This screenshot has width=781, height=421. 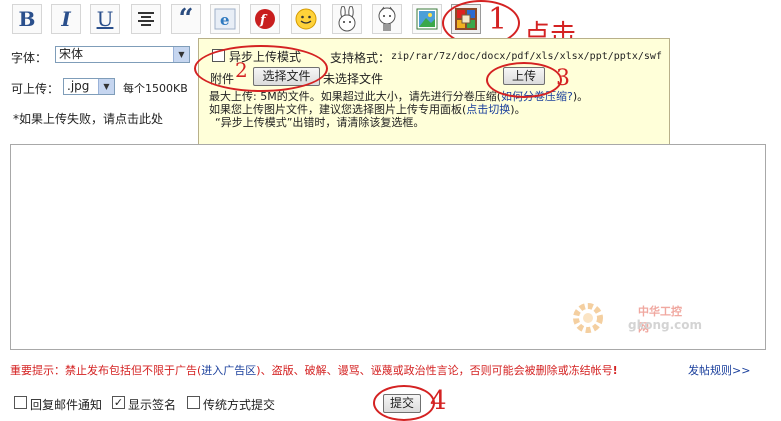 I want to click on italic-icon: I, so click(x=66, y=19).